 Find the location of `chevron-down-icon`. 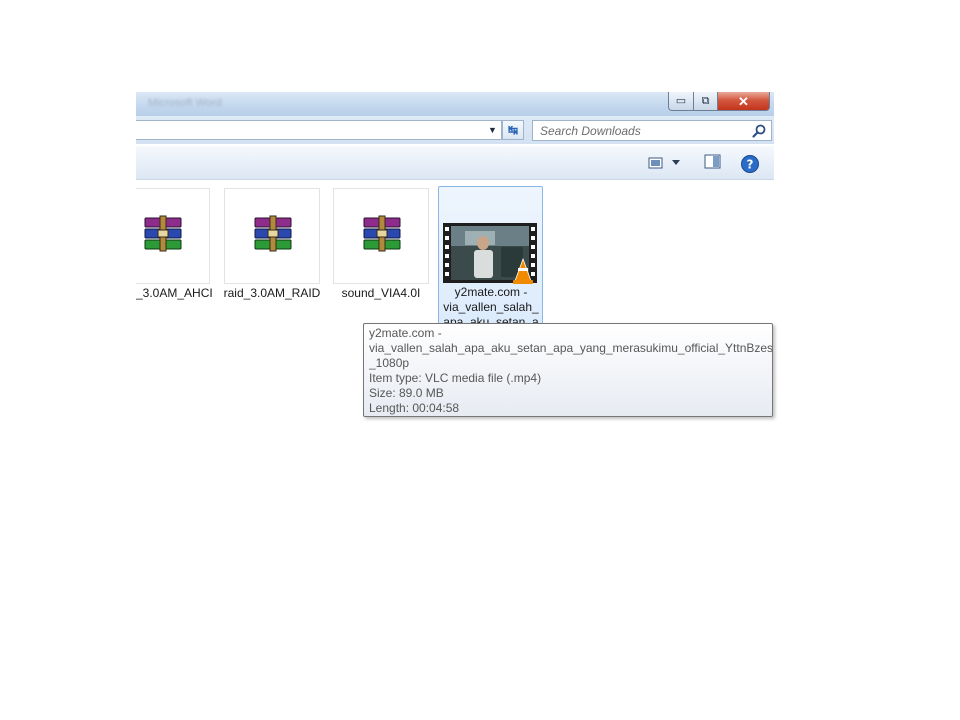

chevron-down-icon is located at coordinates (676, 162).